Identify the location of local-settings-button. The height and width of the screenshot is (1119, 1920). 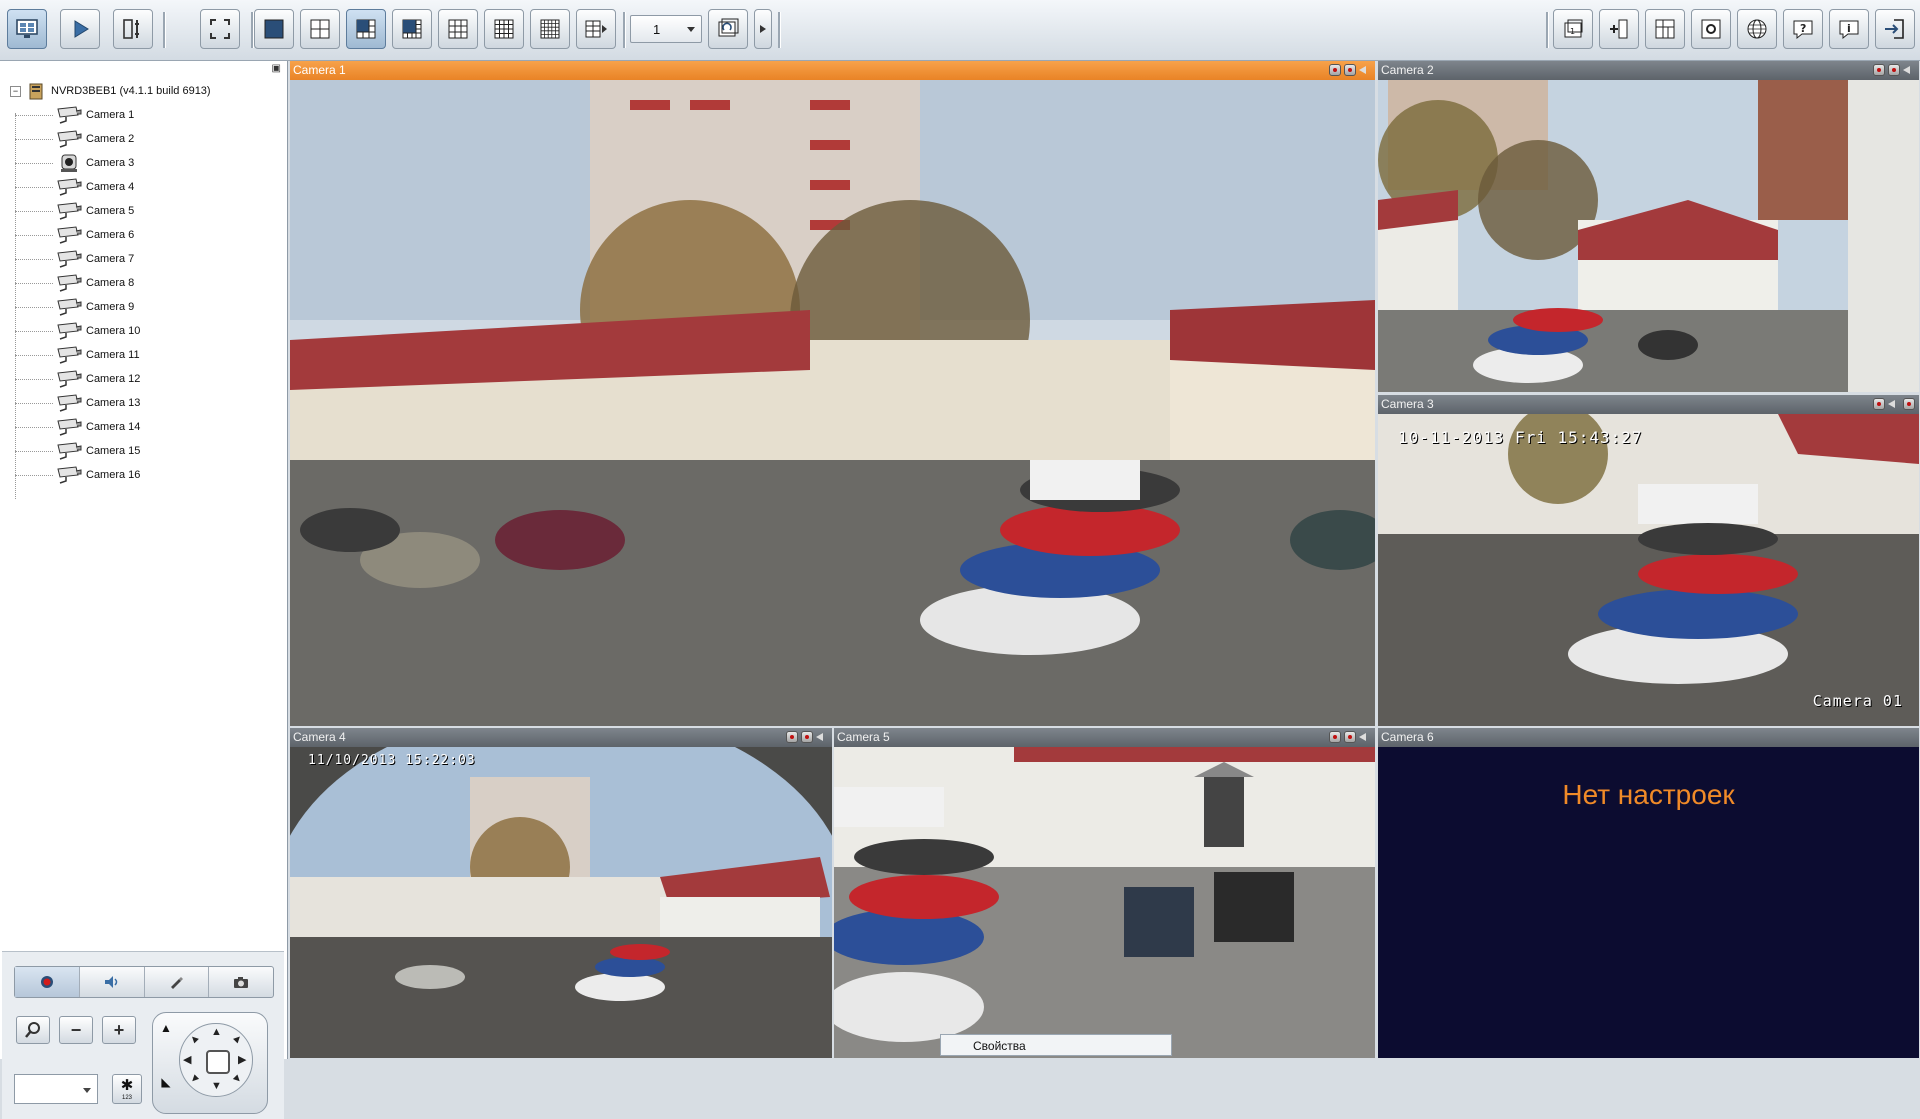
(1711, 29).